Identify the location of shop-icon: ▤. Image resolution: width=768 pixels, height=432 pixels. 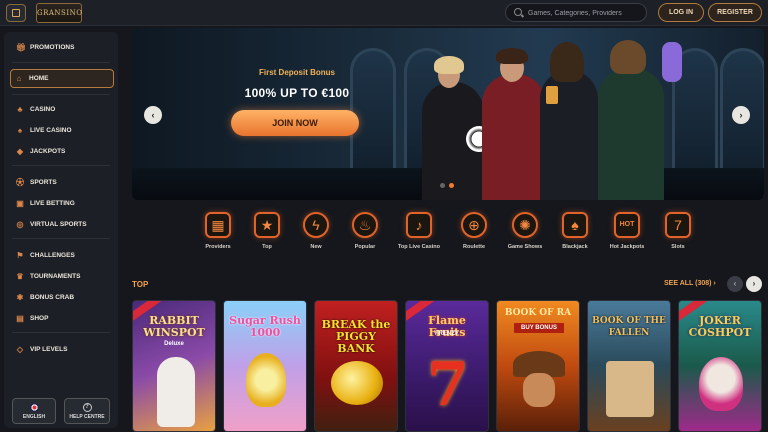
(20, 318).